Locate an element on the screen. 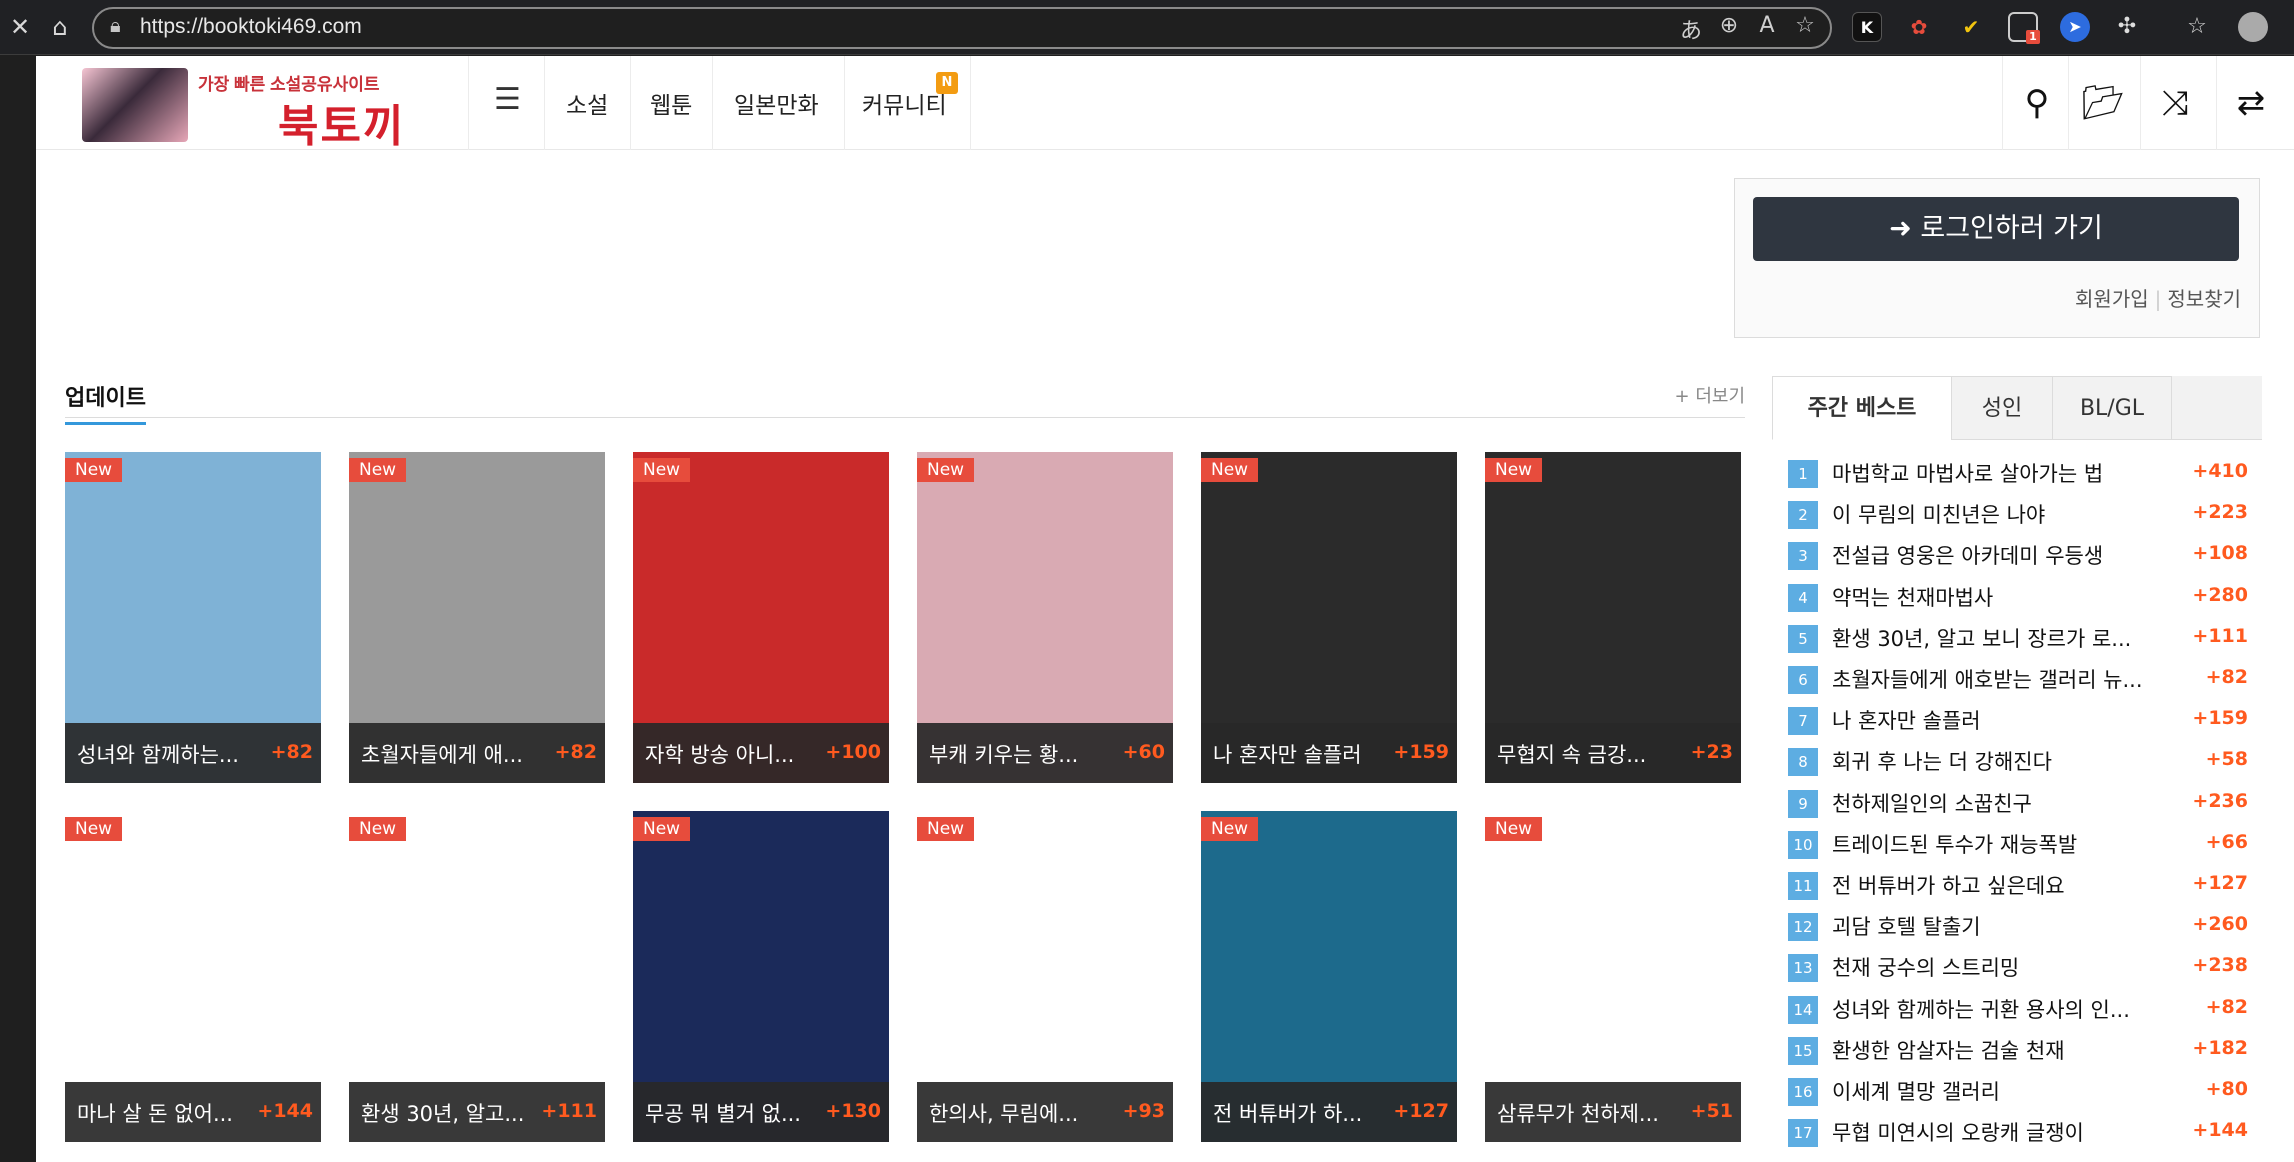 The width and height of the screenshot is (2294, 1162). updates-title: 업데이트 is located at coordinates (105, 402).